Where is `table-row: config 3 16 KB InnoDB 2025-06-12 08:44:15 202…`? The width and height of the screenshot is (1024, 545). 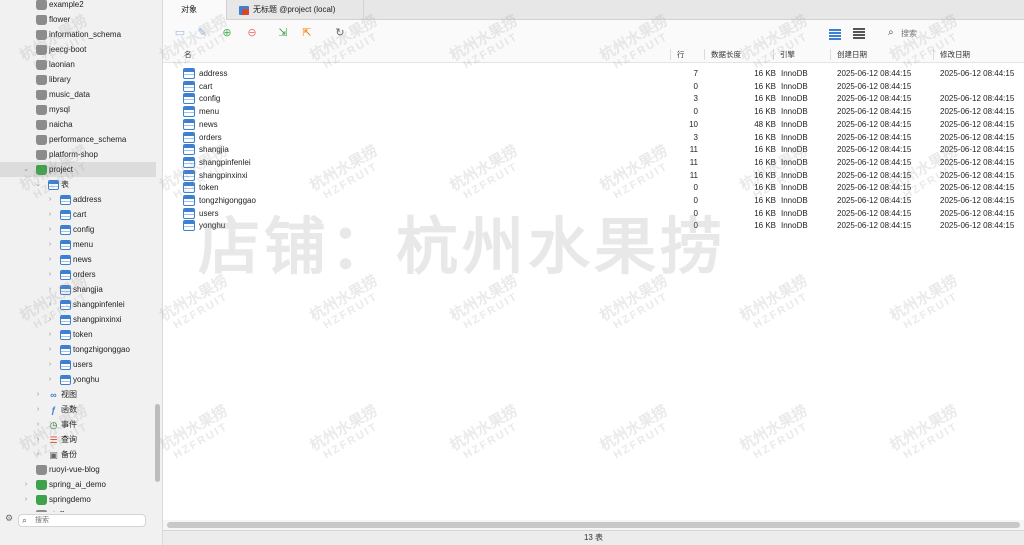
table-row: config 3 16 KB InnoDB 2025-06-12 08:44:15 202… is located at coordinates (593, 98).